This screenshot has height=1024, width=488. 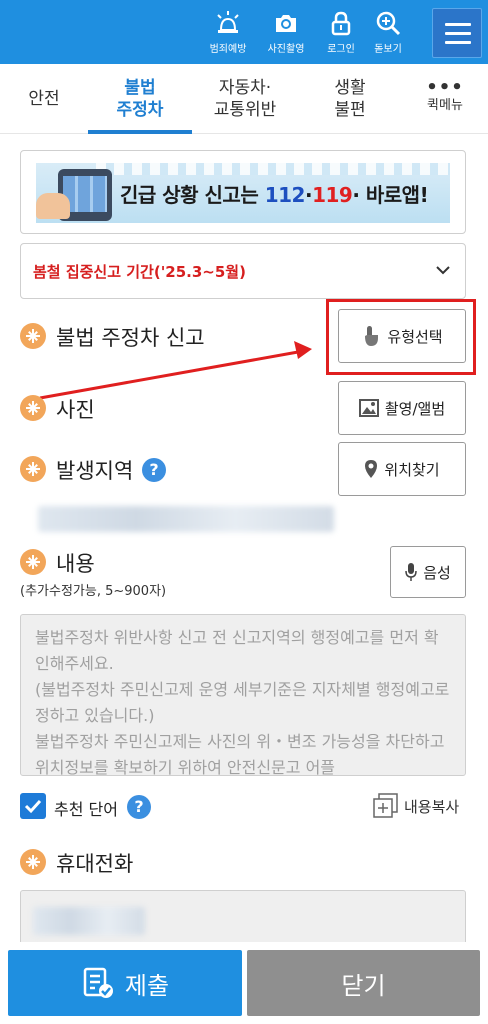 I want to click on location-label: 발생지역, so click(x=95, y=471).